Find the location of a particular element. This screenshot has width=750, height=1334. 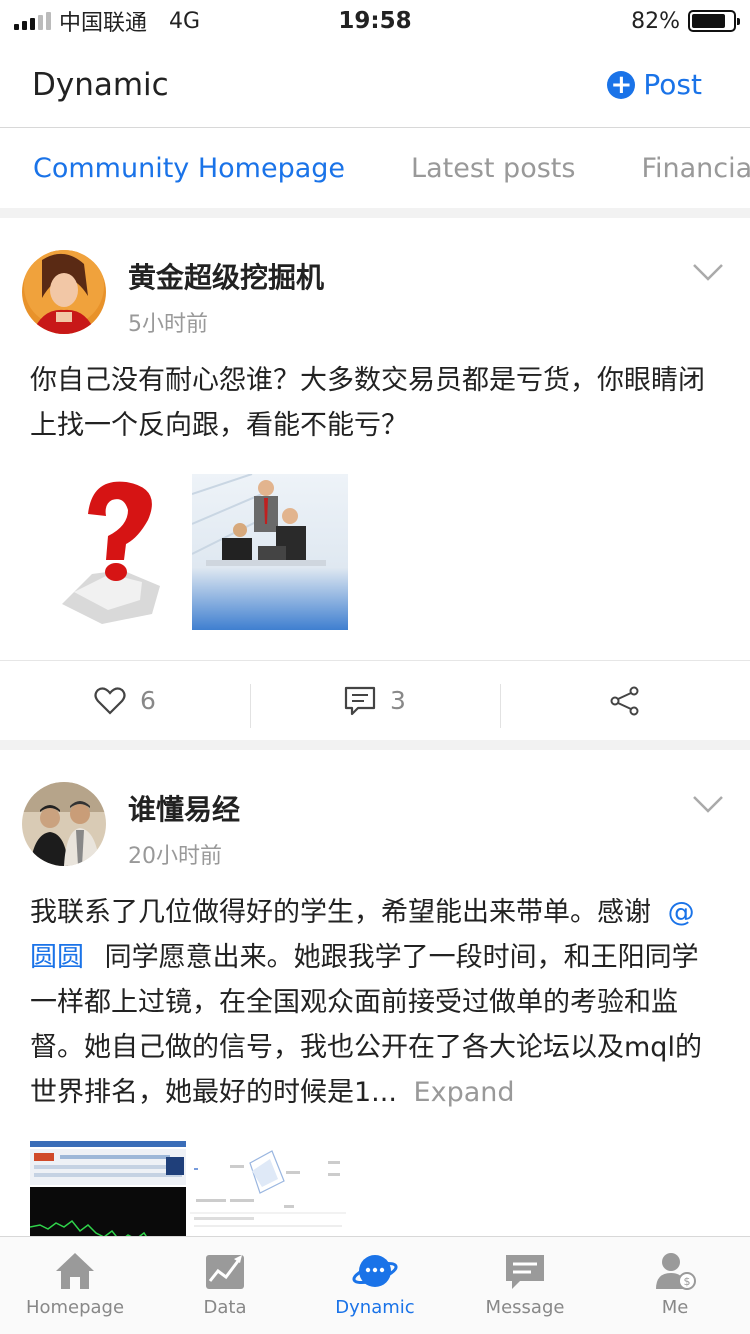

bottom-nav: Homepage Data Dynamic Message $ Me is located at coordinates (375, 1285).